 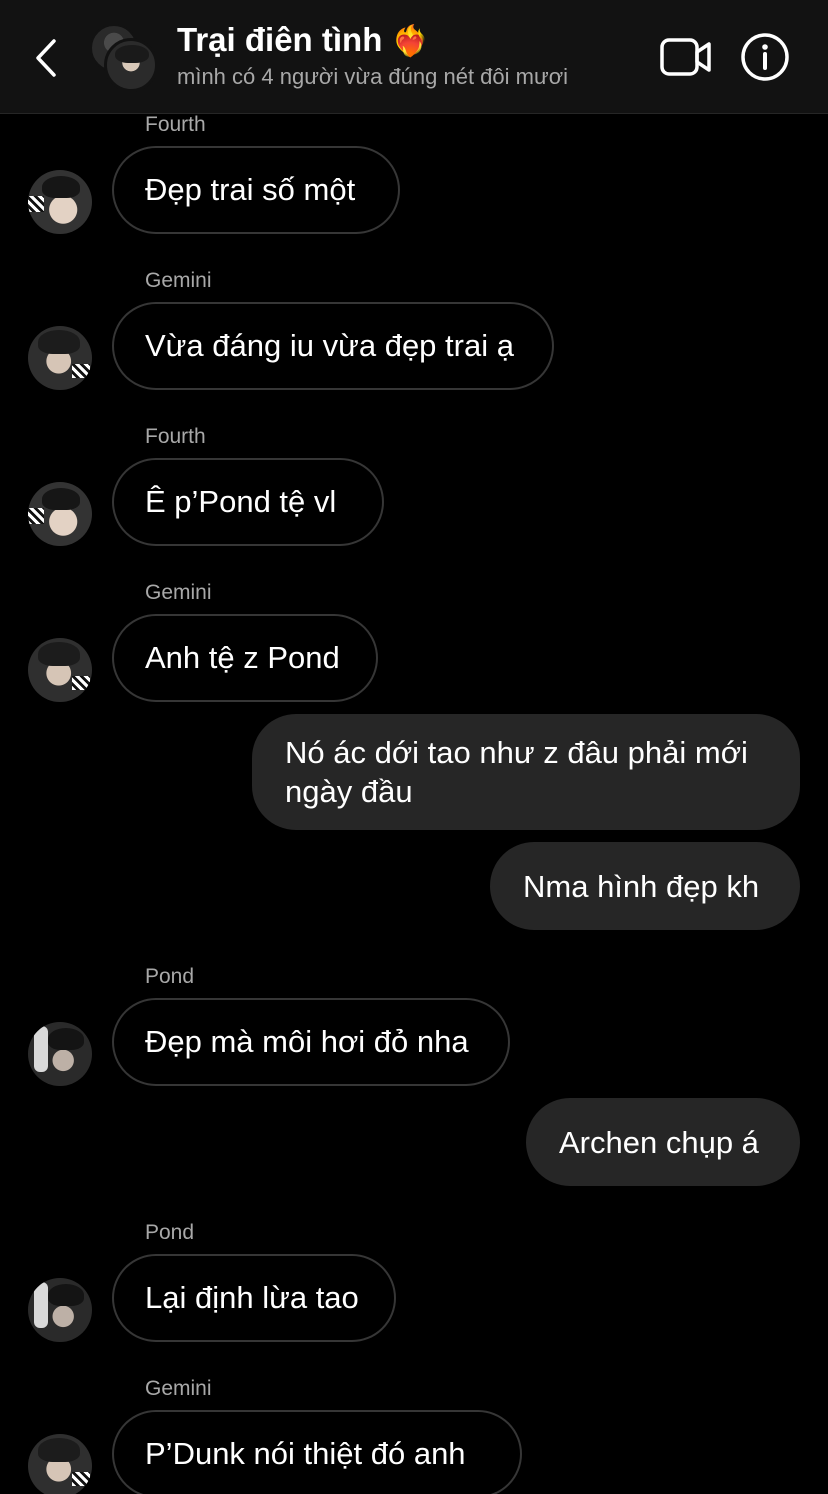 I want to click on group-avatar-member-front, so click(x=131, y=65).